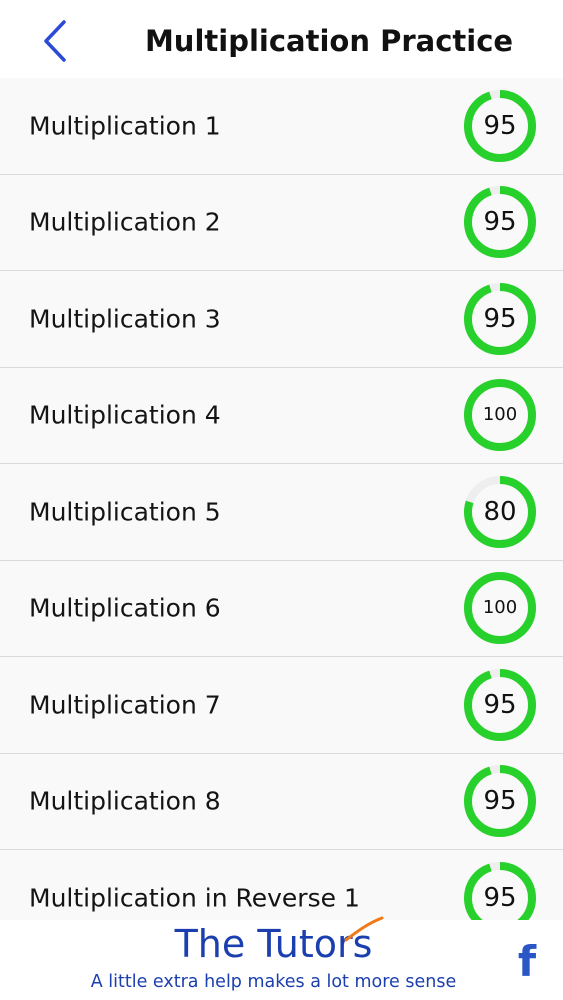 The height and width of the screenshot is (1000, 563). I want to click on list-item-label: Multiplication 1, so click(125, 126).